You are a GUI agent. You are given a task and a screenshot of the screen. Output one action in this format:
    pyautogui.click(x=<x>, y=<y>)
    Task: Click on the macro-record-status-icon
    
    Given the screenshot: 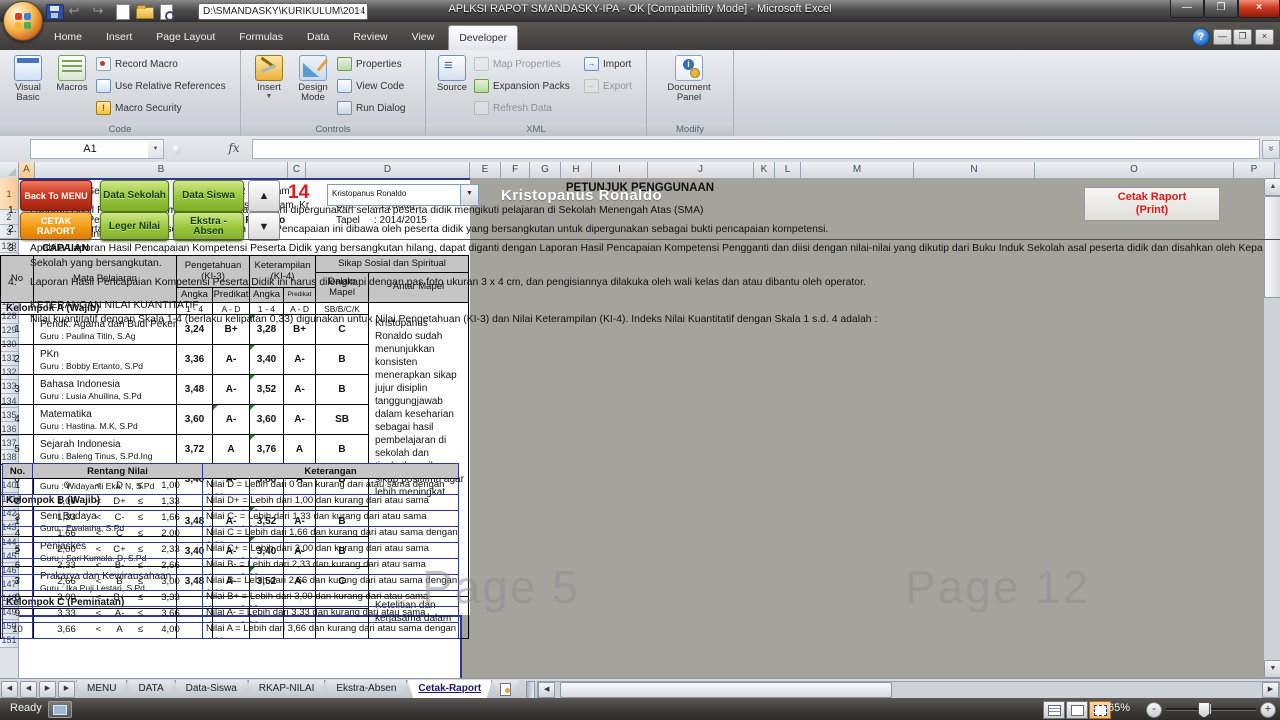 What is the action you would take?
    pyautogui.click(x=60, y=709)
    